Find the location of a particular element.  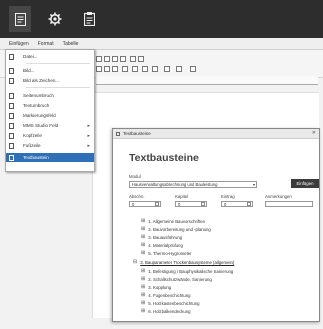

collapse-icon: ⊟ is located at coordinates (135, 262).